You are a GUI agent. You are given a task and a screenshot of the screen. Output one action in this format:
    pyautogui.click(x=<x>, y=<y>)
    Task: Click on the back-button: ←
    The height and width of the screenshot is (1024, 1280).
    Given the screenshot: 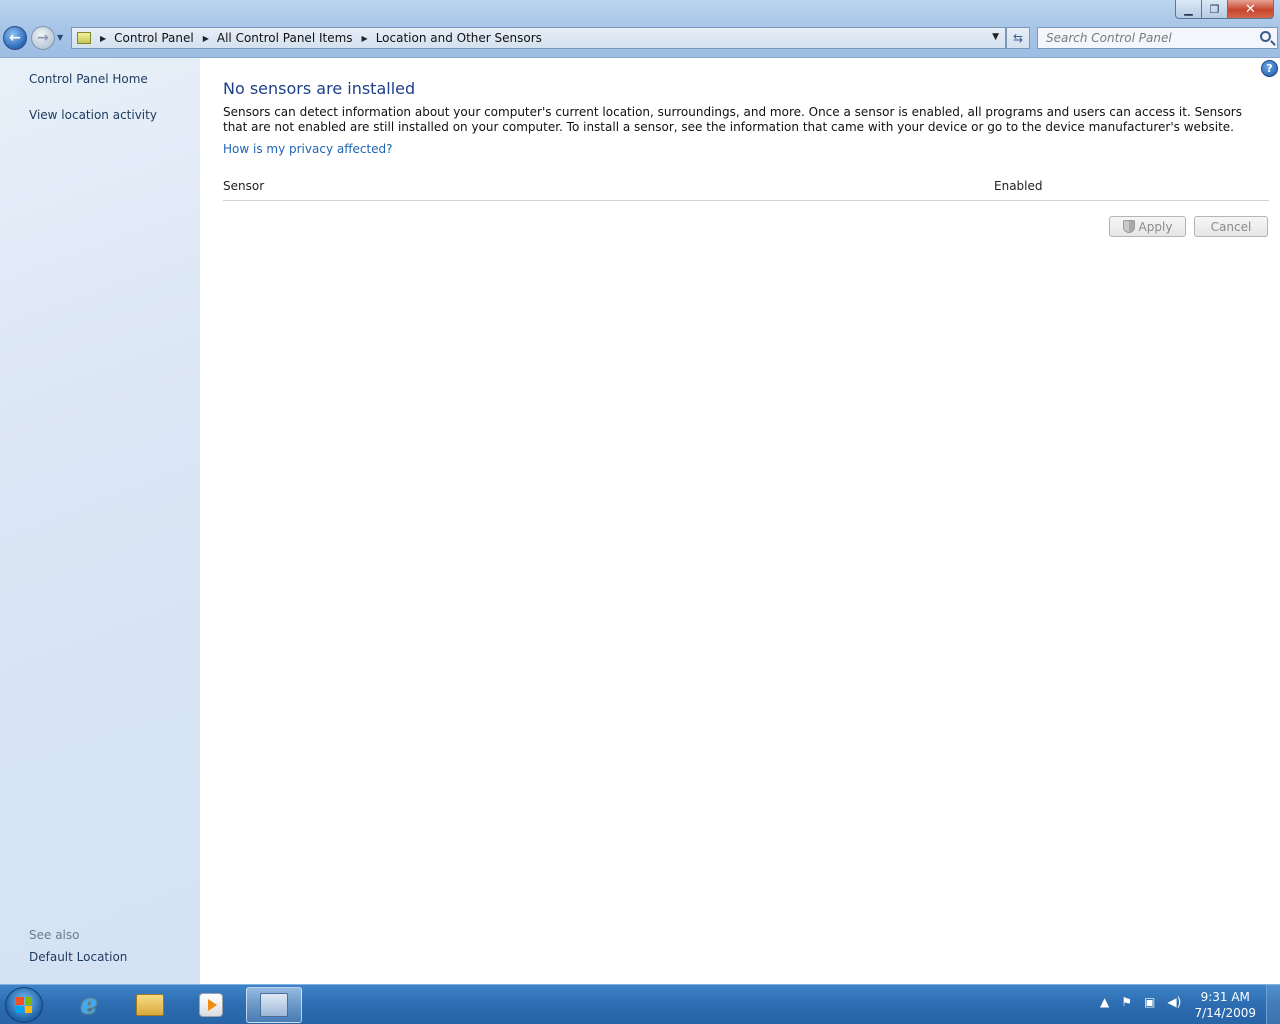 What is the action you would take?
    pyautogui.click(x=15, y=38)
    